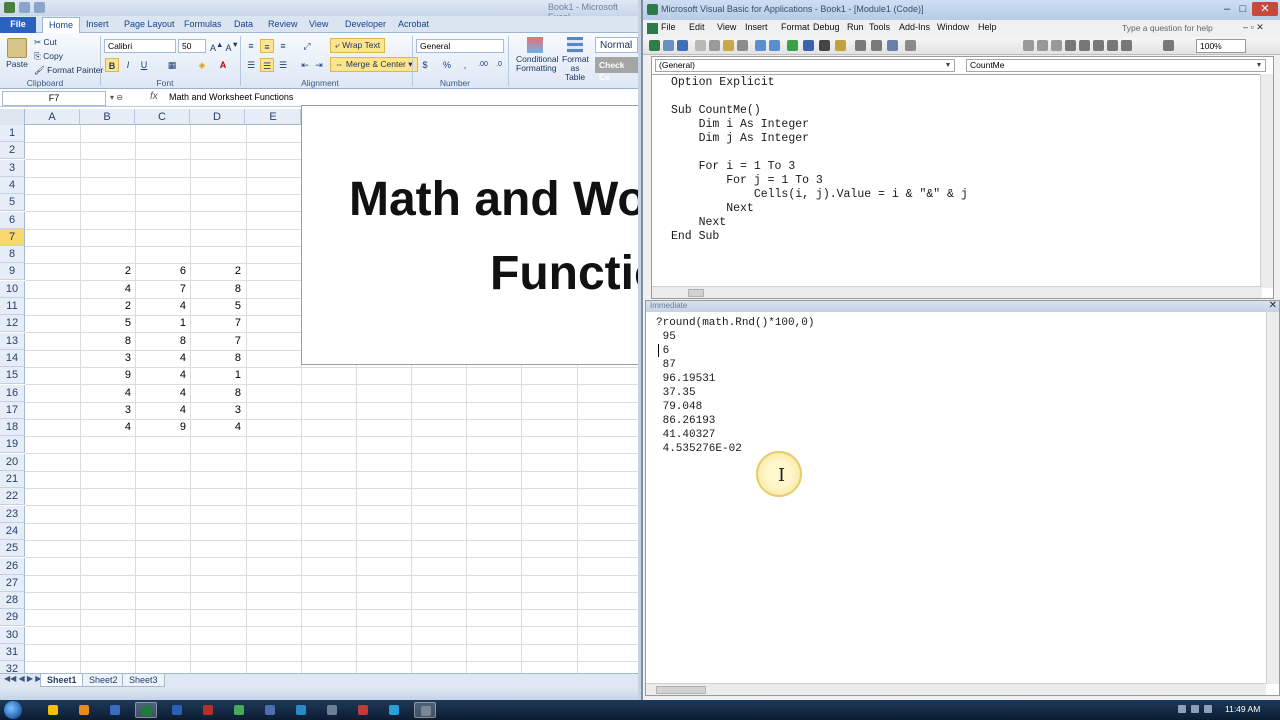  What do you see at coordinates (1126, 45) in the screenshot?
I see `comment-block-icon` at bounding box center [1126, 45].